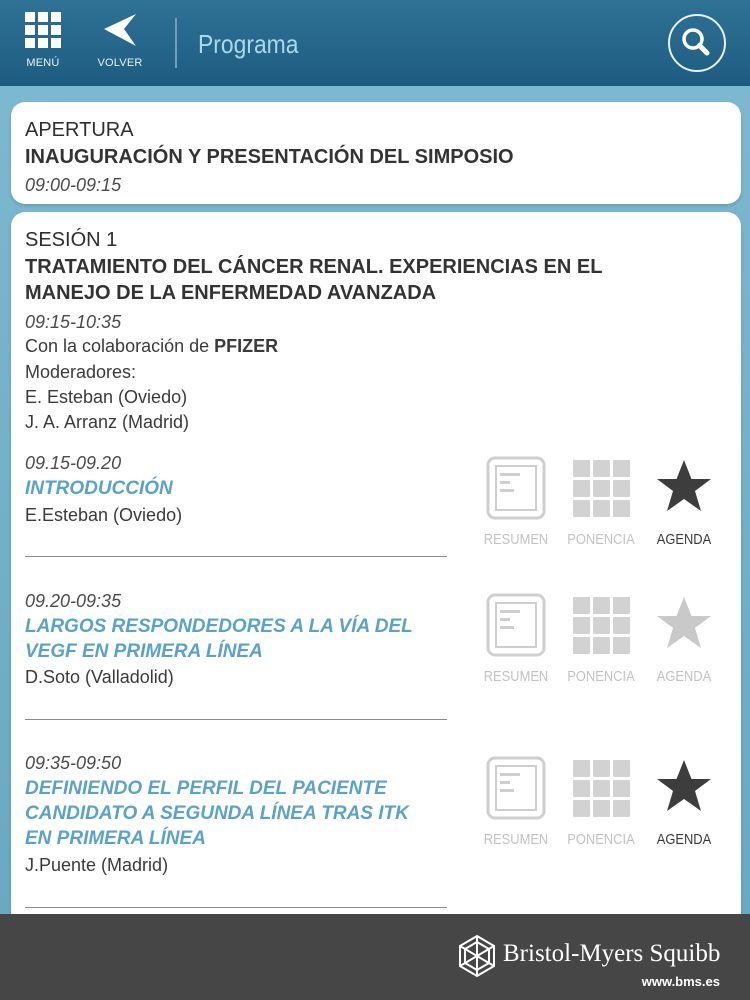  I want to click on talk-1-time: 09.15-09.20, so click(73, 463).